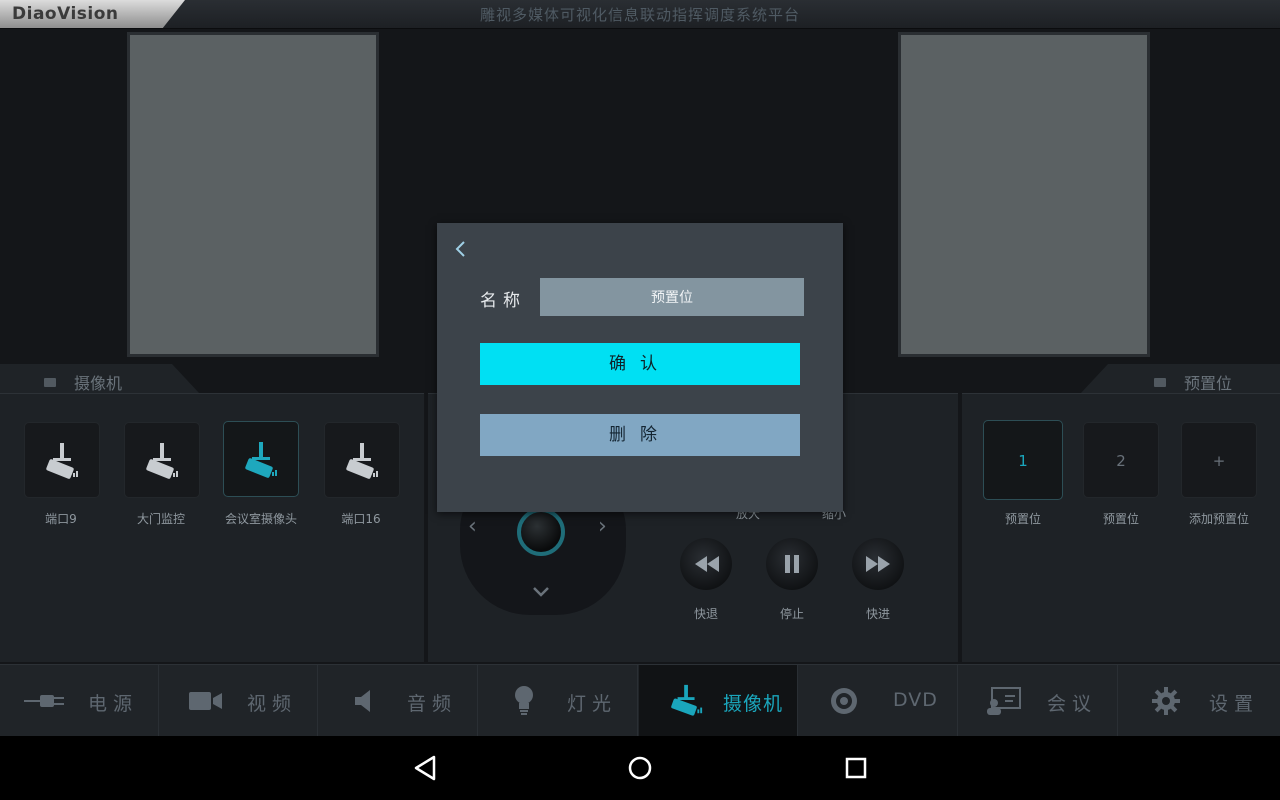 Image resolution: width=1280 pixels, height=800 pixels. I want to click on fast-forward-icon, so click(878, 564).